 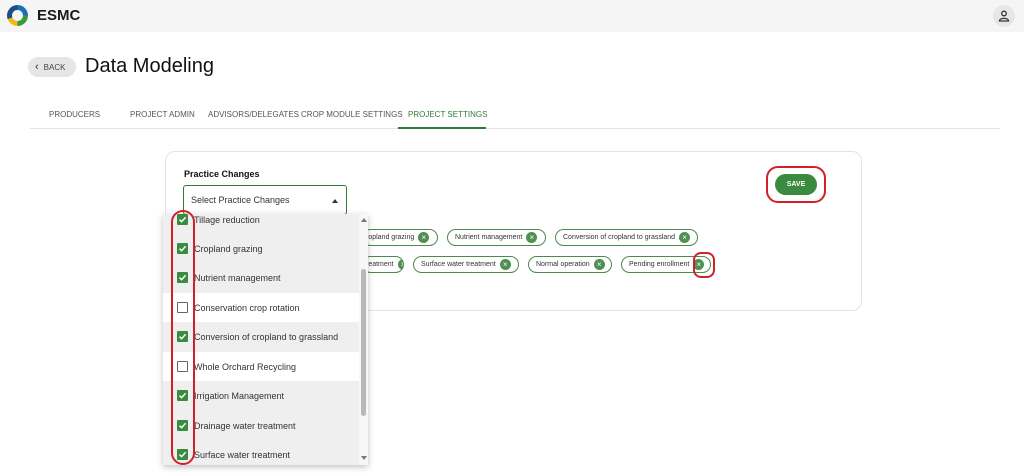 I want to click on back-button: ‹ BACK, so click(x=52, y=67).